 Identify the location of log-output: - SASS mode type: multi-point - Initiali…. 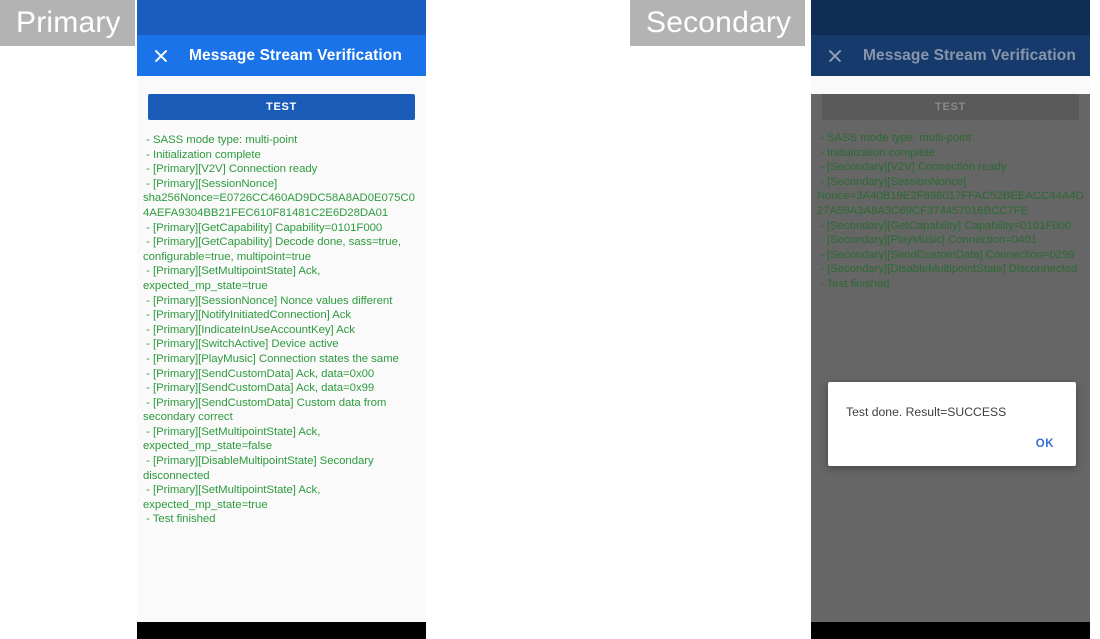
(950, 211).